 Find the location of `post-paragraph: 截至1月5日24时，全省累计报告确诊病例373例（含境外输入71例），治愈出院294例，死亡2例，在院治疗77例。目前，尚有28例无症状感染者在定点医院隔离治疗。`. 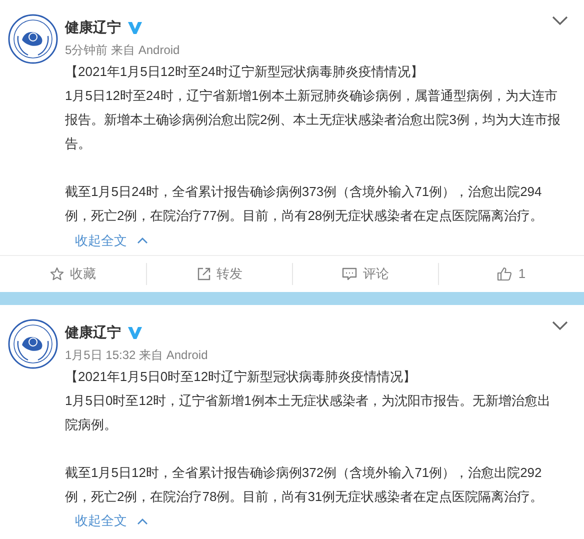

post-paragraph: 截至1月5日24时，全省累计报告确诊病例373例（含境外输入71例），治愈出院294例，死亡2例，在院治疗77例。目前，尚有28例无症状感染者在定点医院隔离治疗。 is located at coordinates (304, 203).